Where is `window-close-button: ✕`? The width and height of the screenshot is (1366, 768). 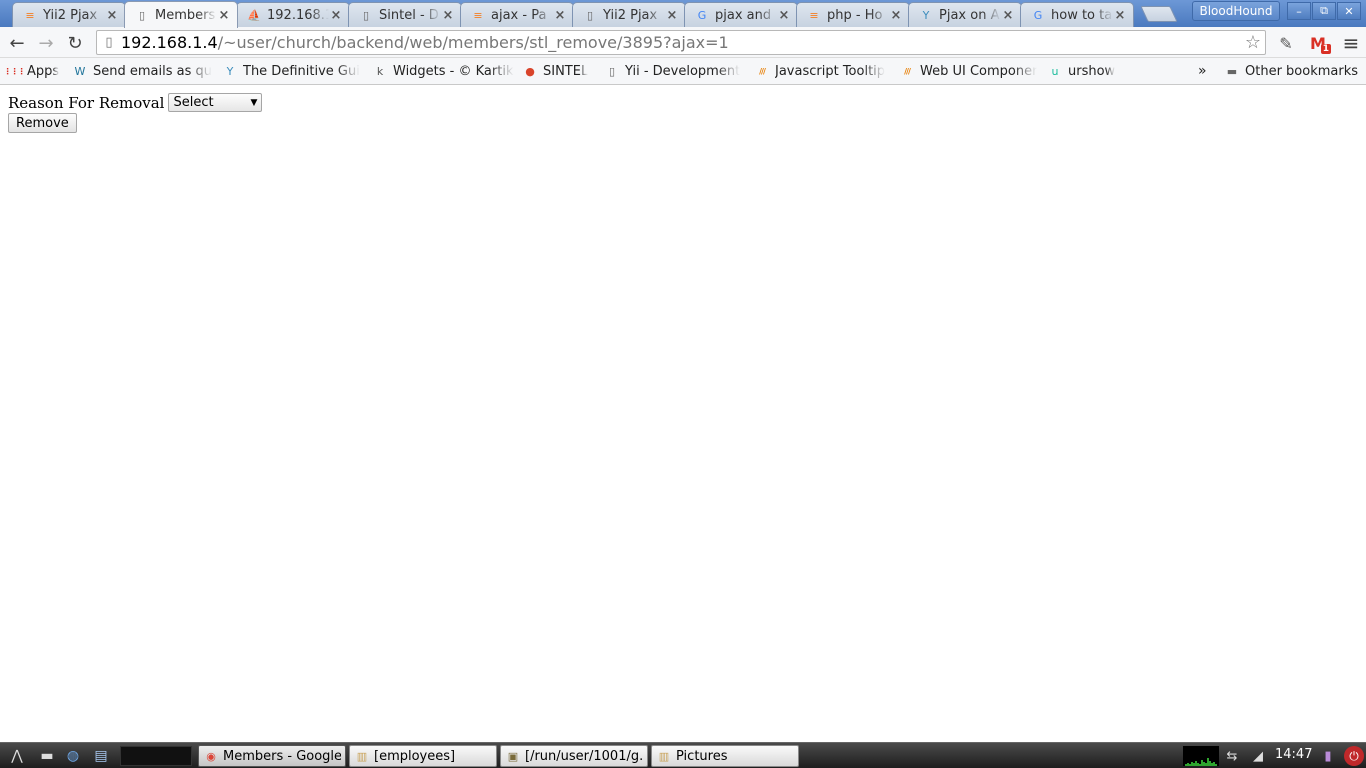 window-close-button: ✕ is located at coordinates (1349, 11).